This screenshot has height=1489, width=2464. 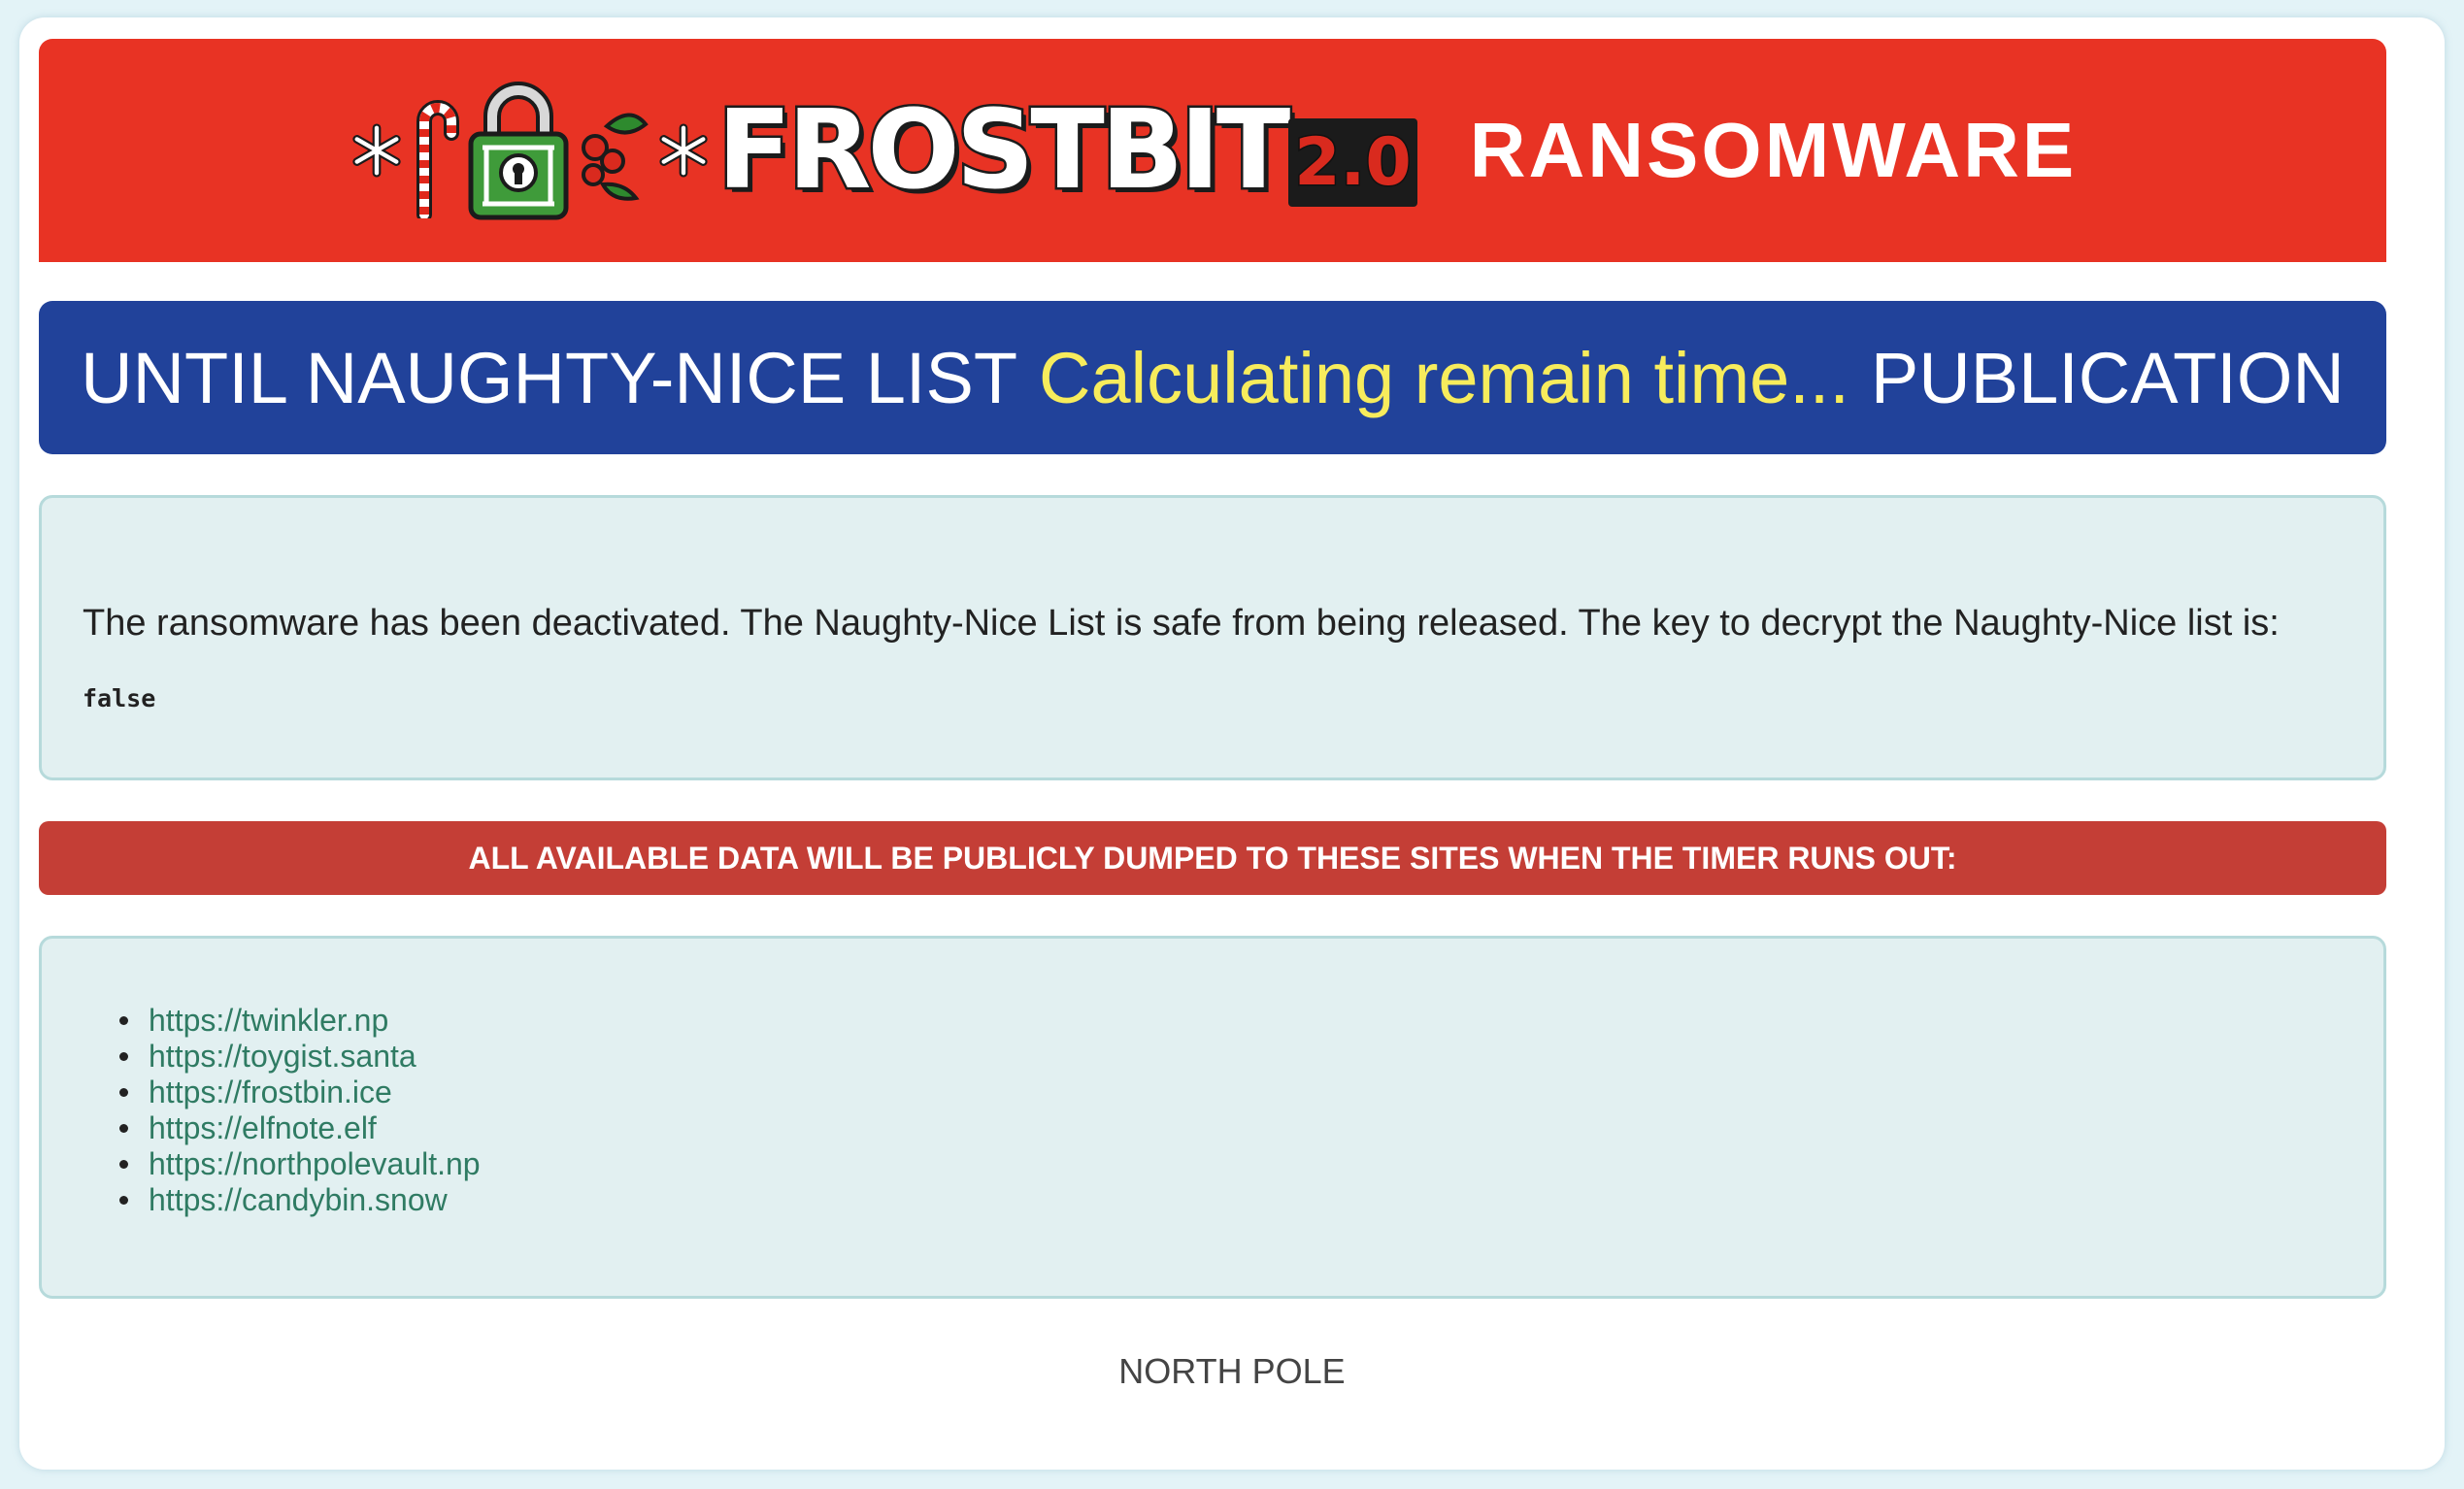 I want to click on list-item: https://frostbin.ice, so click(x=300, y=1092).